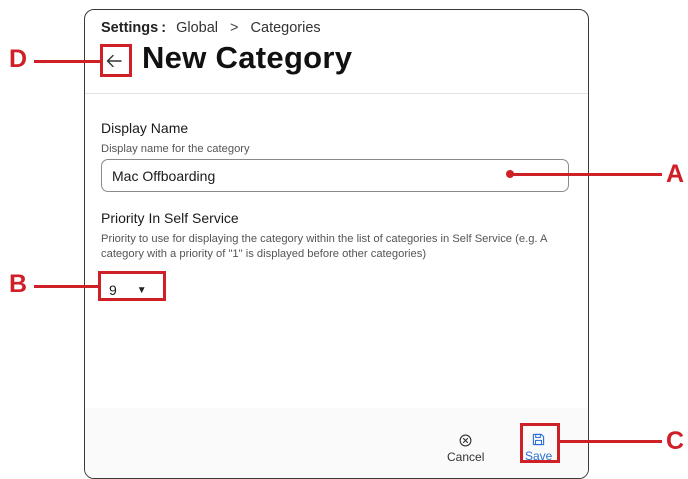  What do you see at coordinates (336, 443) in the screenshot?
I see `footer-bar` at bounding box center [336, 443].